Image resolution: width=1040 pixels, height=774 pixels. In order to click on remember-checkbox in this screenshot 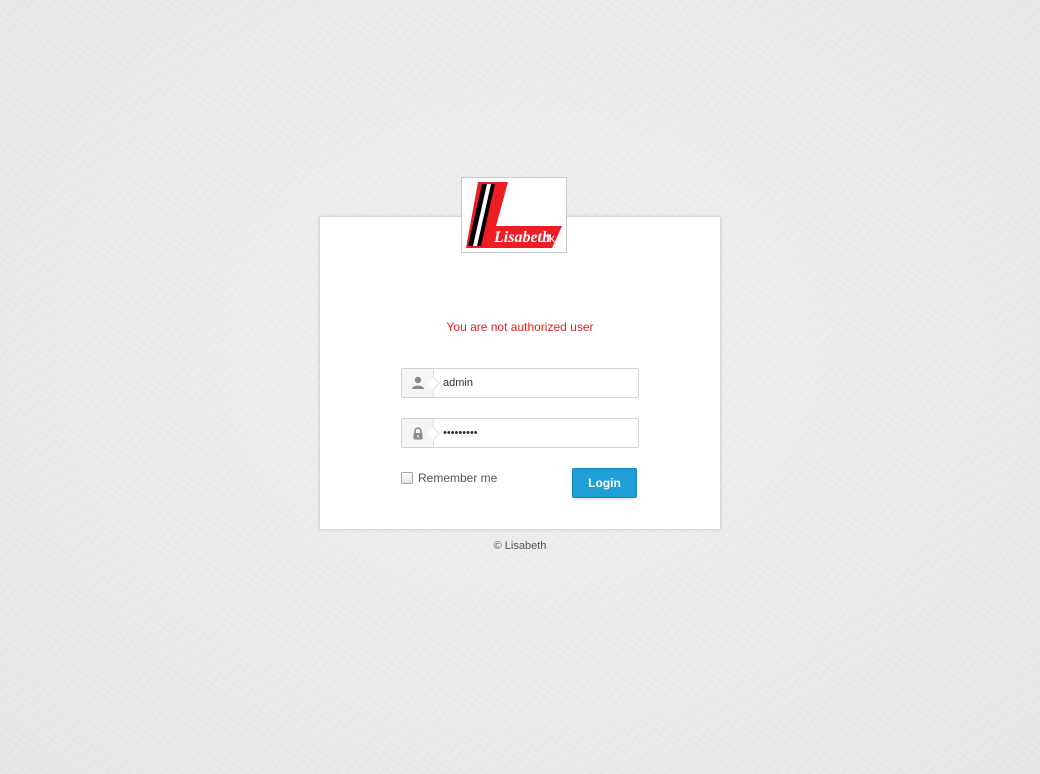, I will do `click(407, 478)`.